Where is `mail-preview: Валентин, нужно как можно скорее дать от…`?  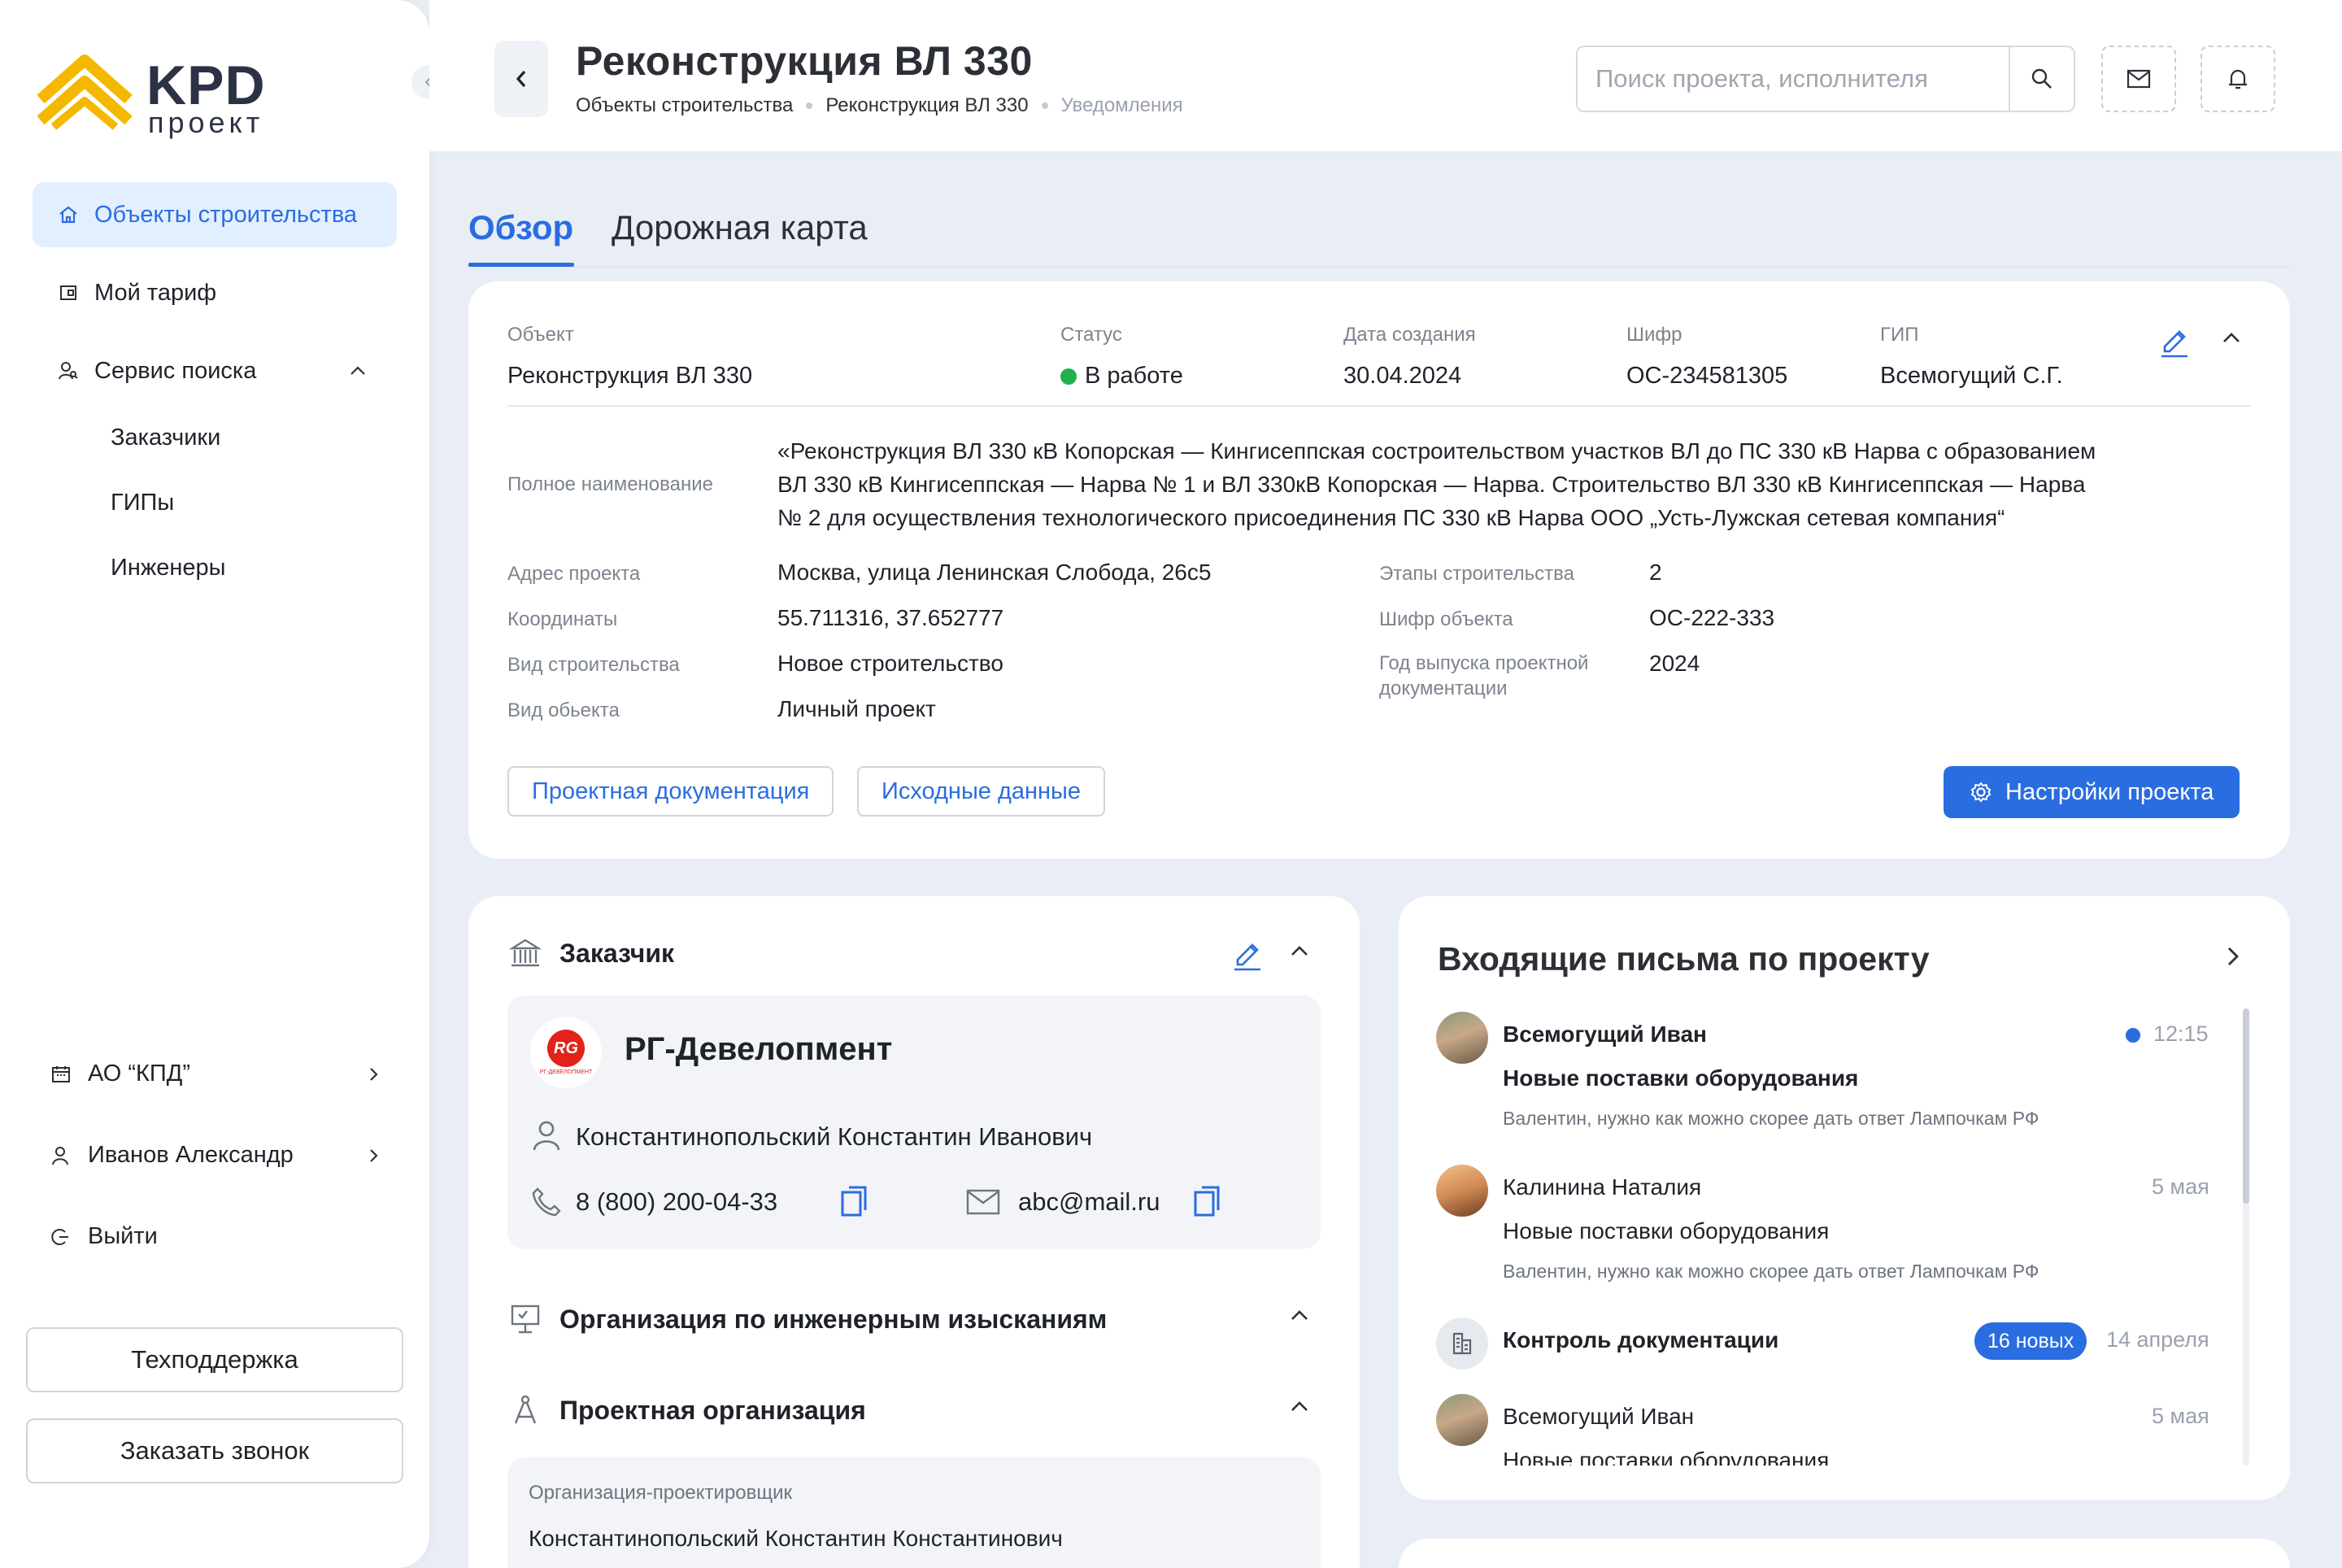
mail-preview: Валентин, нужно как можно скорее дать от… is located at coordinates (1771, 1118).